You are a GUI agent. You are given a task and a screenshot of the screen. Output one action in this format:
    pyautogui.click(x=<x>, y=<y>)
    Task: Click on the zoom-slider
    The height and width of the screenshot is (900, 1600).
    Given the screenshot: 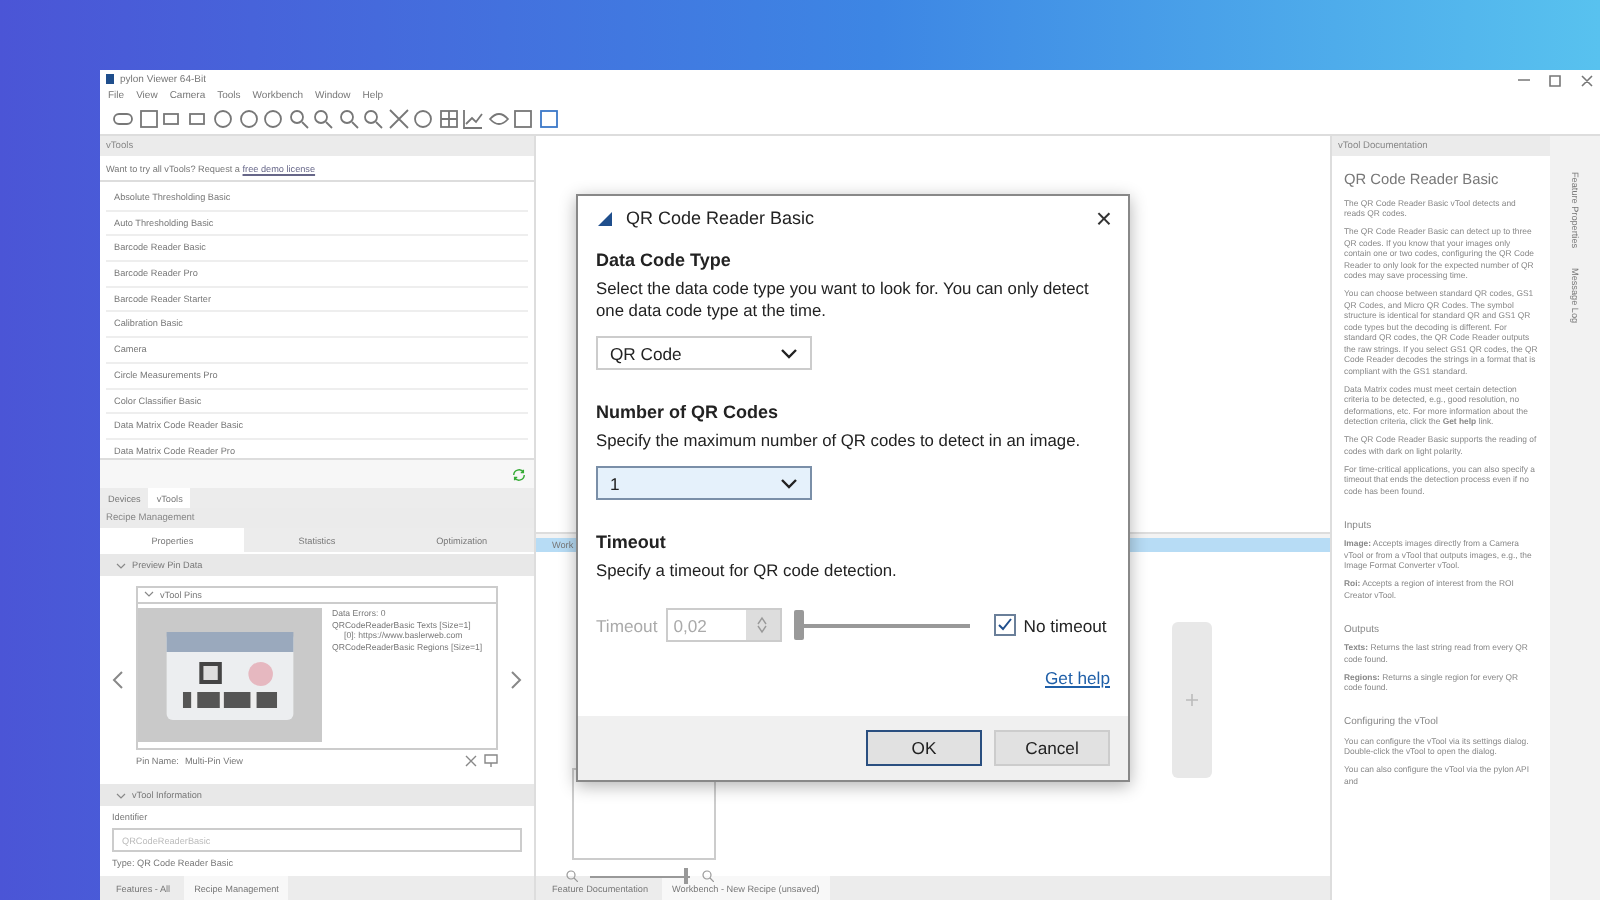 What is the action you would take?
    pyautogui.click(x=640, y=876)
    